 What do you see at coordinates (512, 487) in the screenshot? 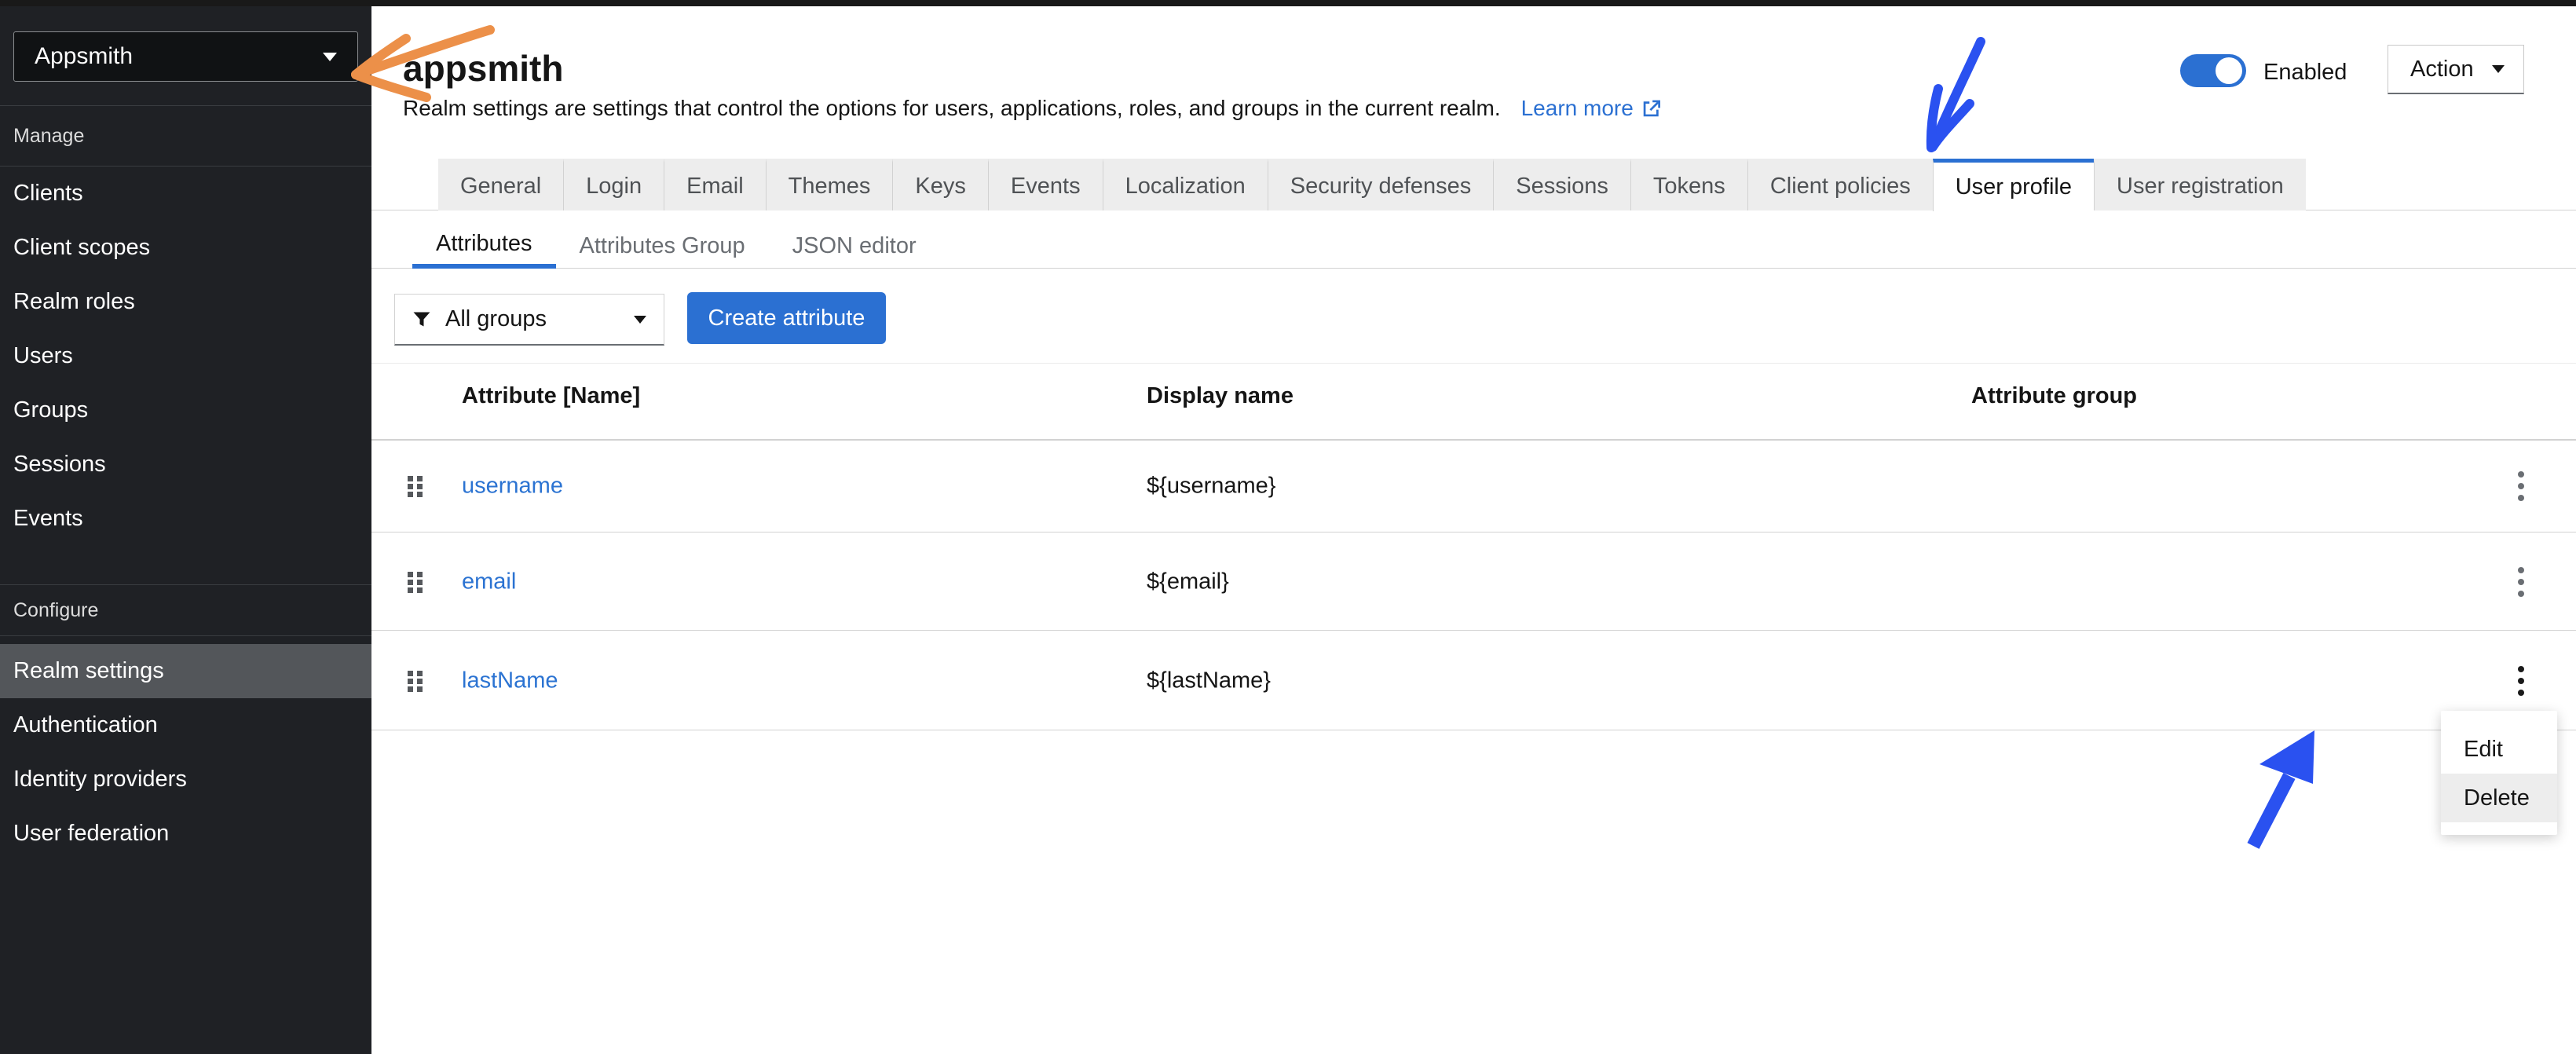
I see `attribute-link: username` at bounding box center [512, 487].